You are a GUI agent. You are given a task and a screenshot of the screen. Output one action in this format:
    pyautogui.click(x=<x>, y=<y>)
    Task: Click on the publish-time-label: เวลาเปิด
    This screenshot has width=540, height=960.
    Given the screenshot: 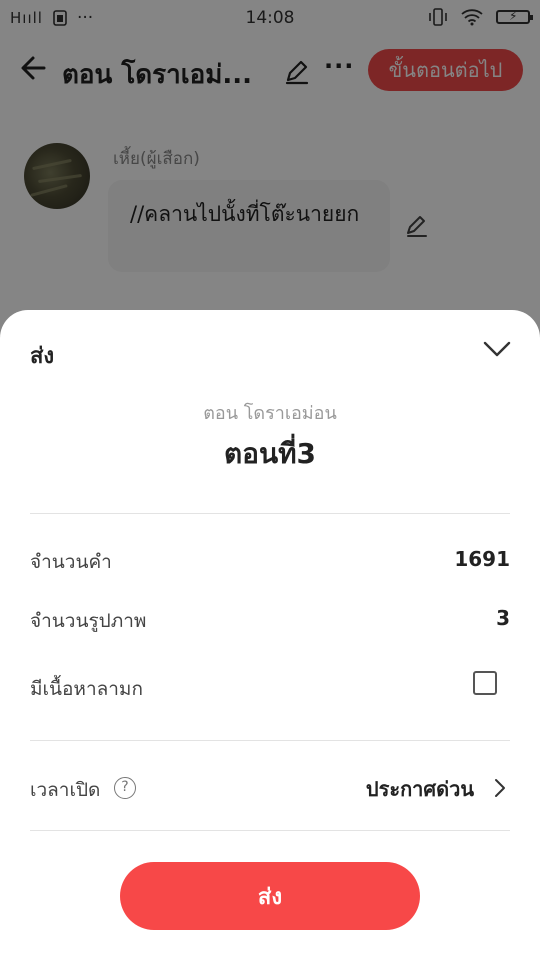 What is the action you would take?
    pyautogui.click(x=65, y=790)
    